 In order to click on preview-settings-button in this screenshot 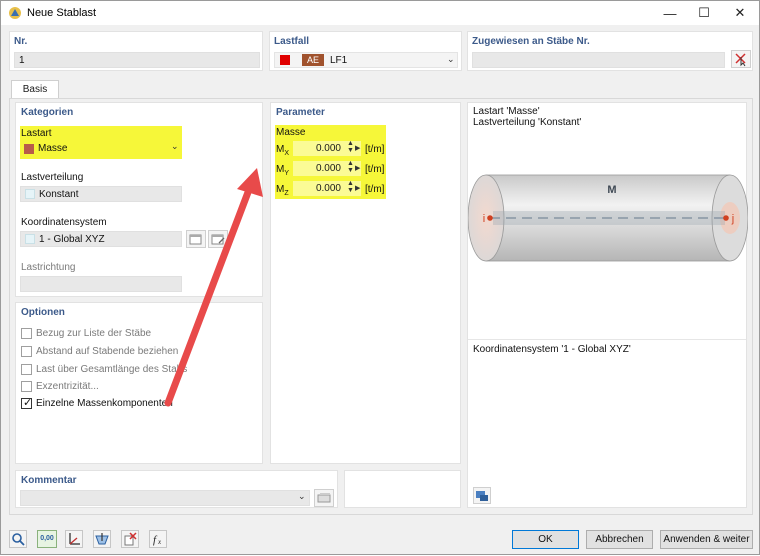, I will do `click(482, 495)`.